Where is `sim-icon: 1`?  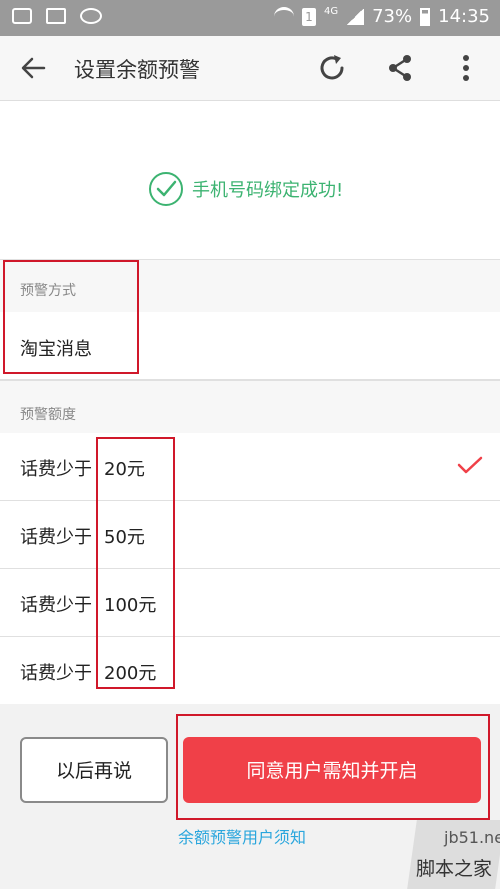 sim-icon: 1 is located at coordinates (308, 16).